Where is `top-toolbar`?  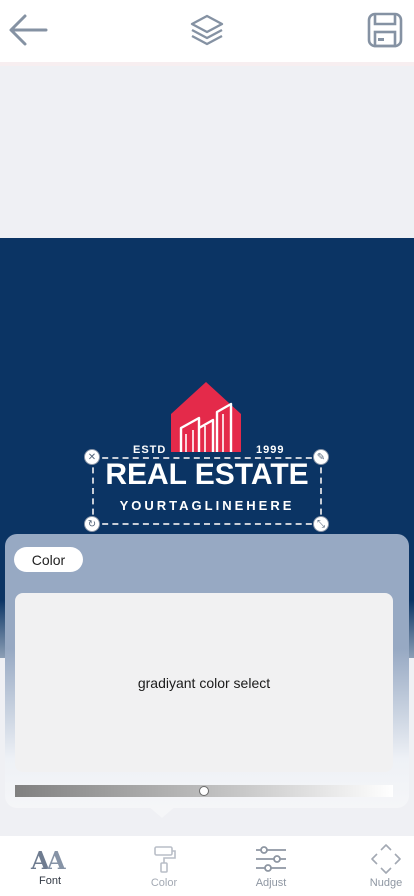 top-toolbar is located at coordinates (207, 31).